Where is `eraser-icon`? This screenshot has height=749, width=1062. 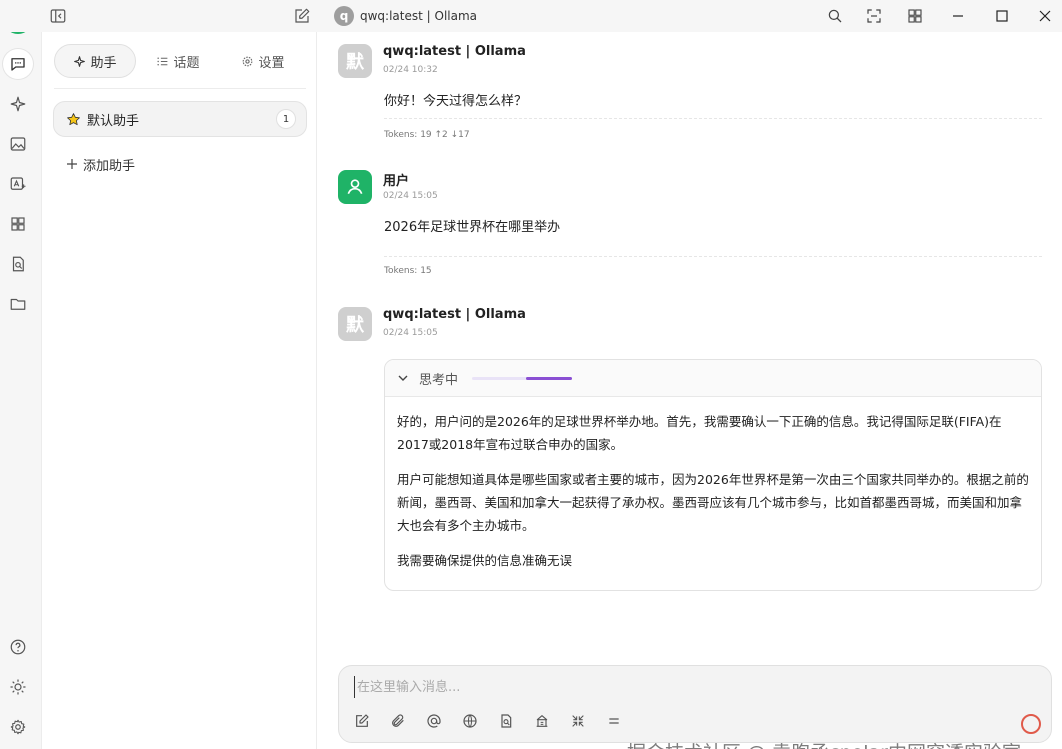 eraser-icon is located at coordinates (614, 721).